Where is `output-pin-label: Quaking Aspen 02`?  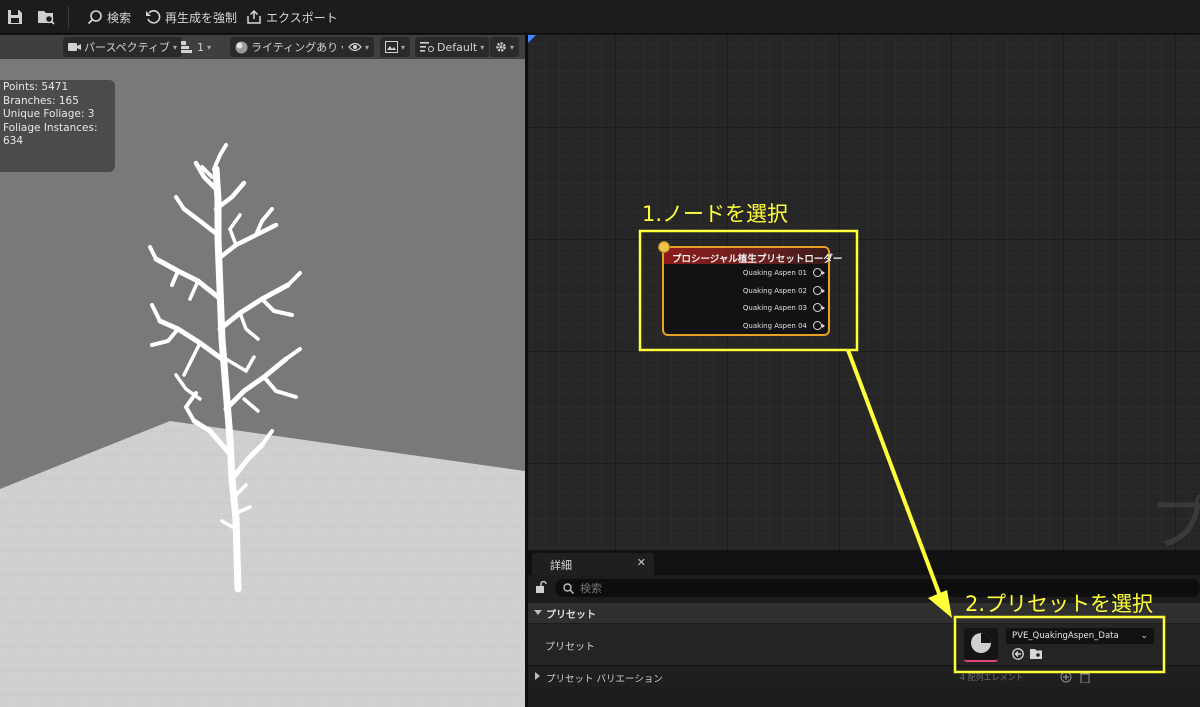 output-pin-label: Quaking Aspen 02 is located at coordinates (774, 290).